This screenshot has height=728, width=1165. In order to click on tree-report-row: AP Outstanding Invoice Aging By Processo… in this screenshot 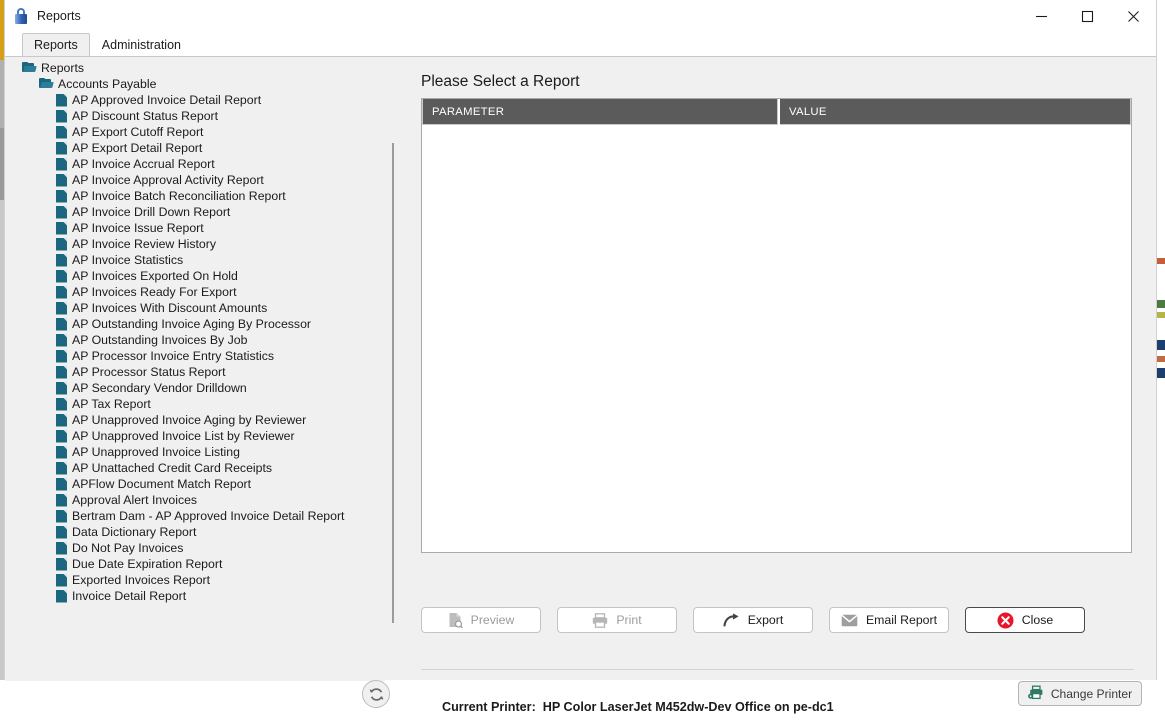, I will do `click(195, 324)`.